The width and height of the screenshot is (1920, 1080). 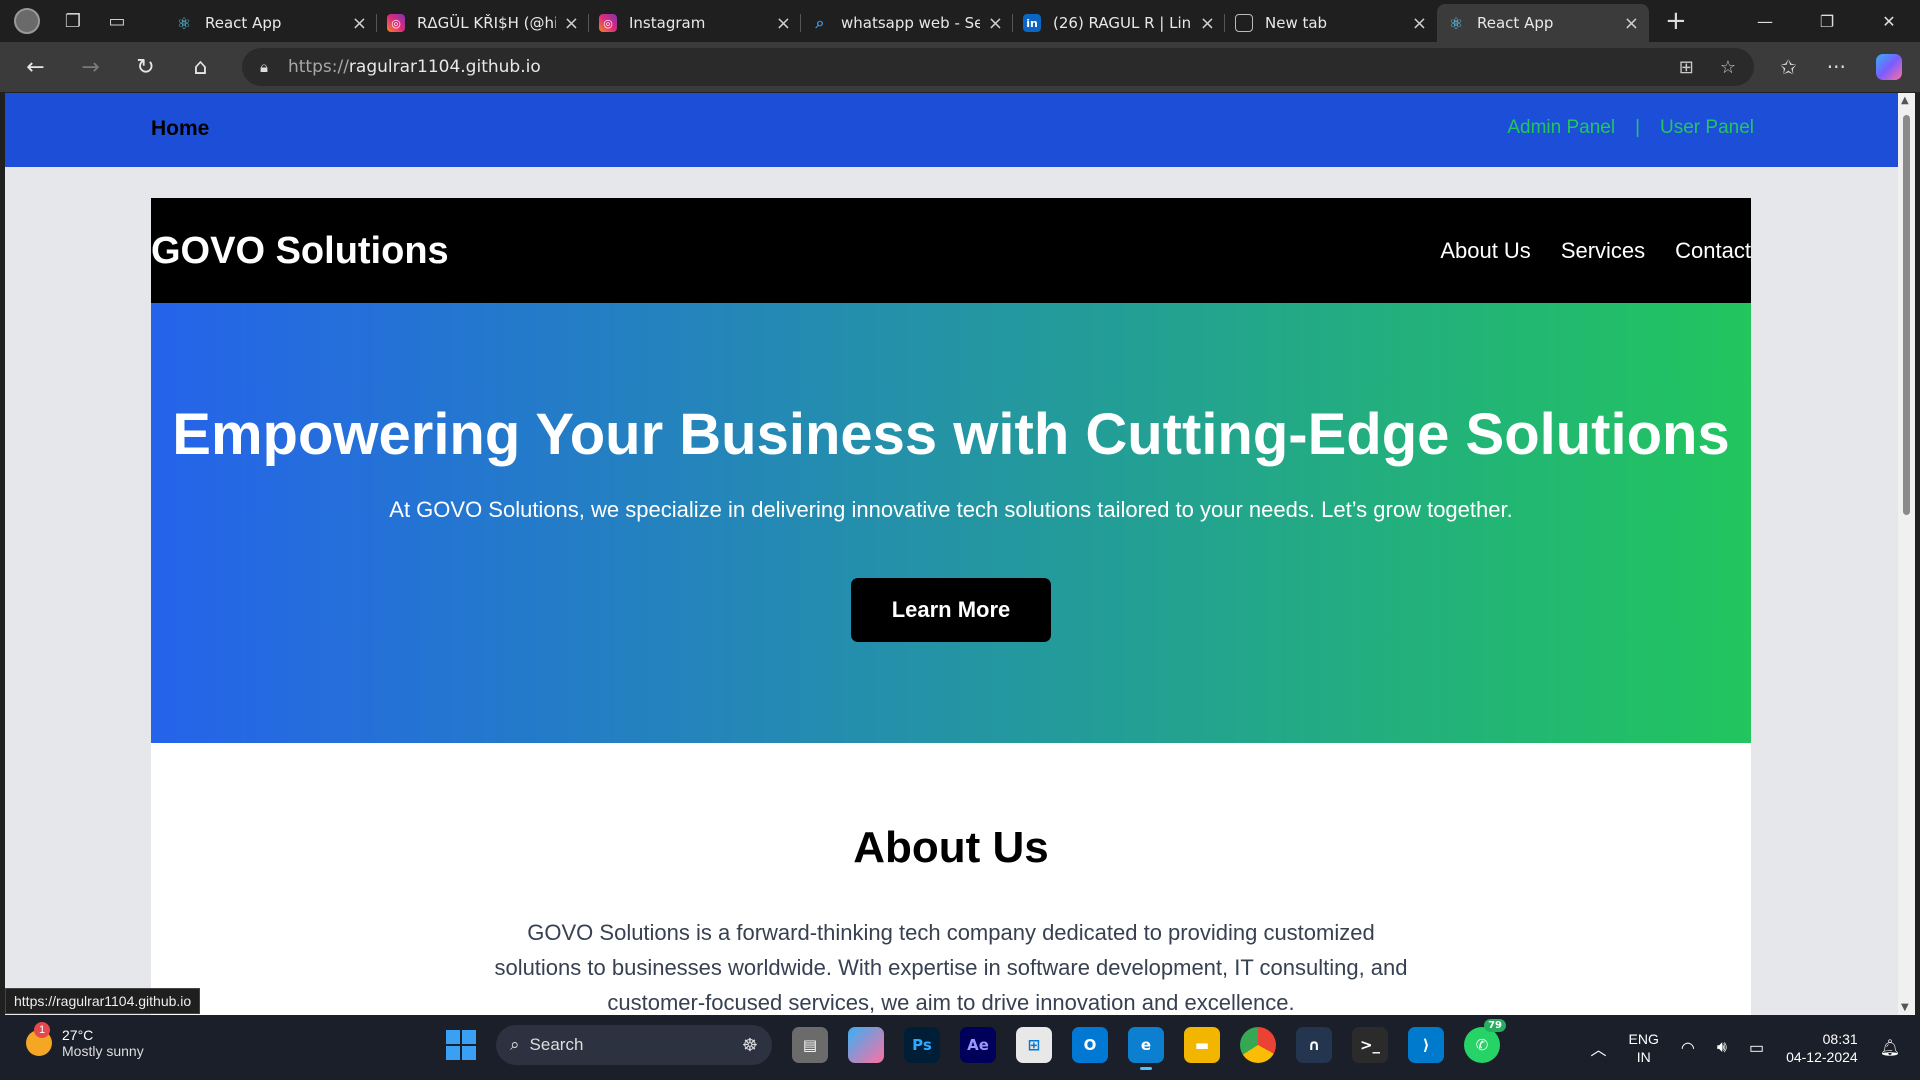 I want to click on close-window-icon: ✕, so click(x=1889, y=21).